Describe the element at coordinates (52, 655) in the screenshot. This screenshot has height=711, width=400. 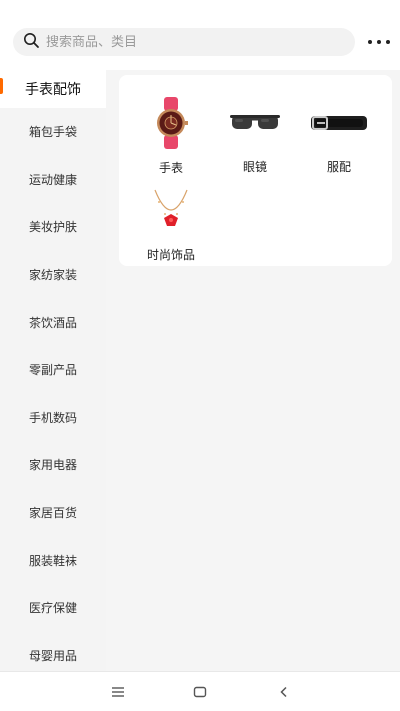
I see `sidebar-item-label: 母婴用品` at that location.